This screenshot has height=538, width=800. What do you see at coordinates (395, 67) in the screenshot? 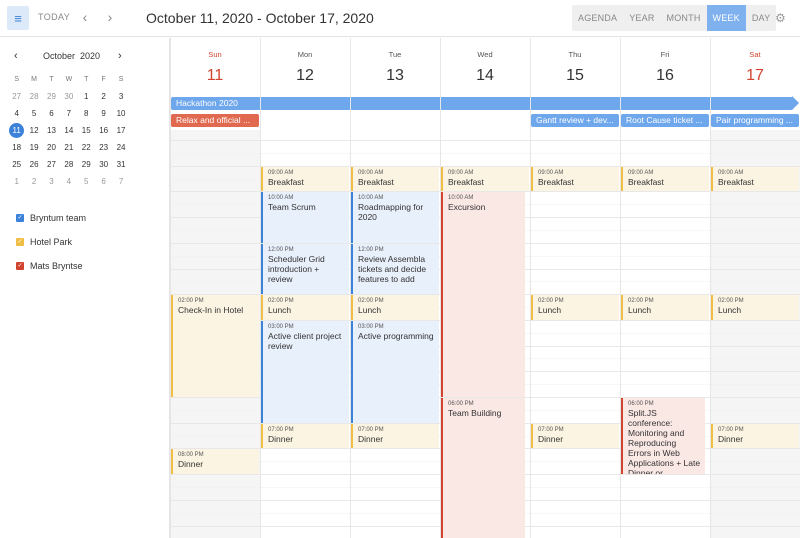
I see `day-header-tue: Tue 13` at bounding box center [395, 67].